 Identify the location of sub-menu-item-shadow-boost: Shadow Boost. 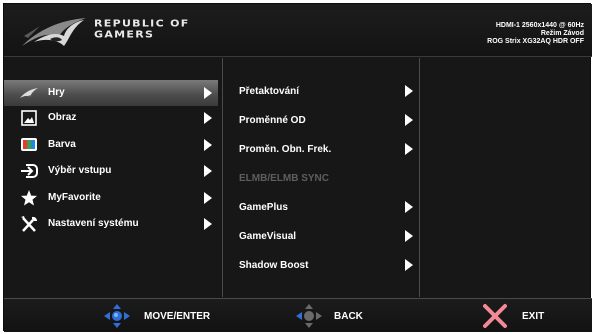
(322, 265).